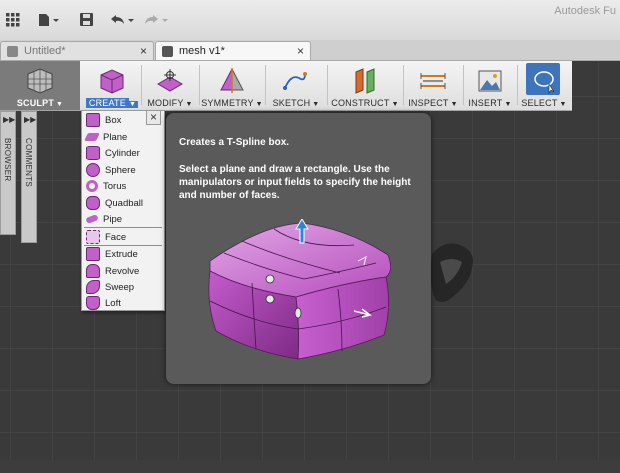  Describe the element at coordinates (544, 82) in the screenshot. I see `lasso-select-icon` at that location.